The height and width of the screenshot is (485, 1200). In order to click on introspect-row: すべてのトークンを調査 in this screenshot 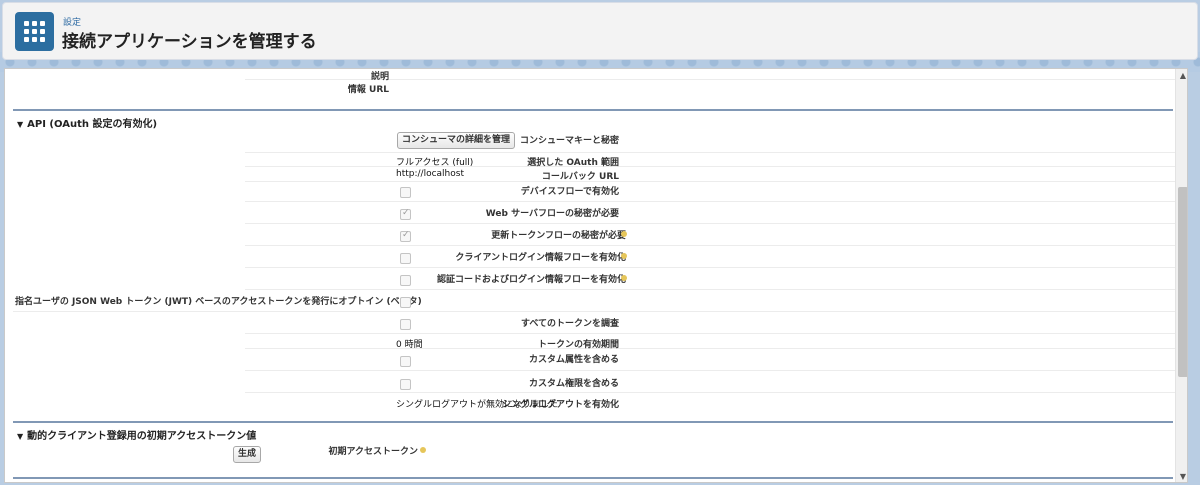, I will do `click(710, 323)`.